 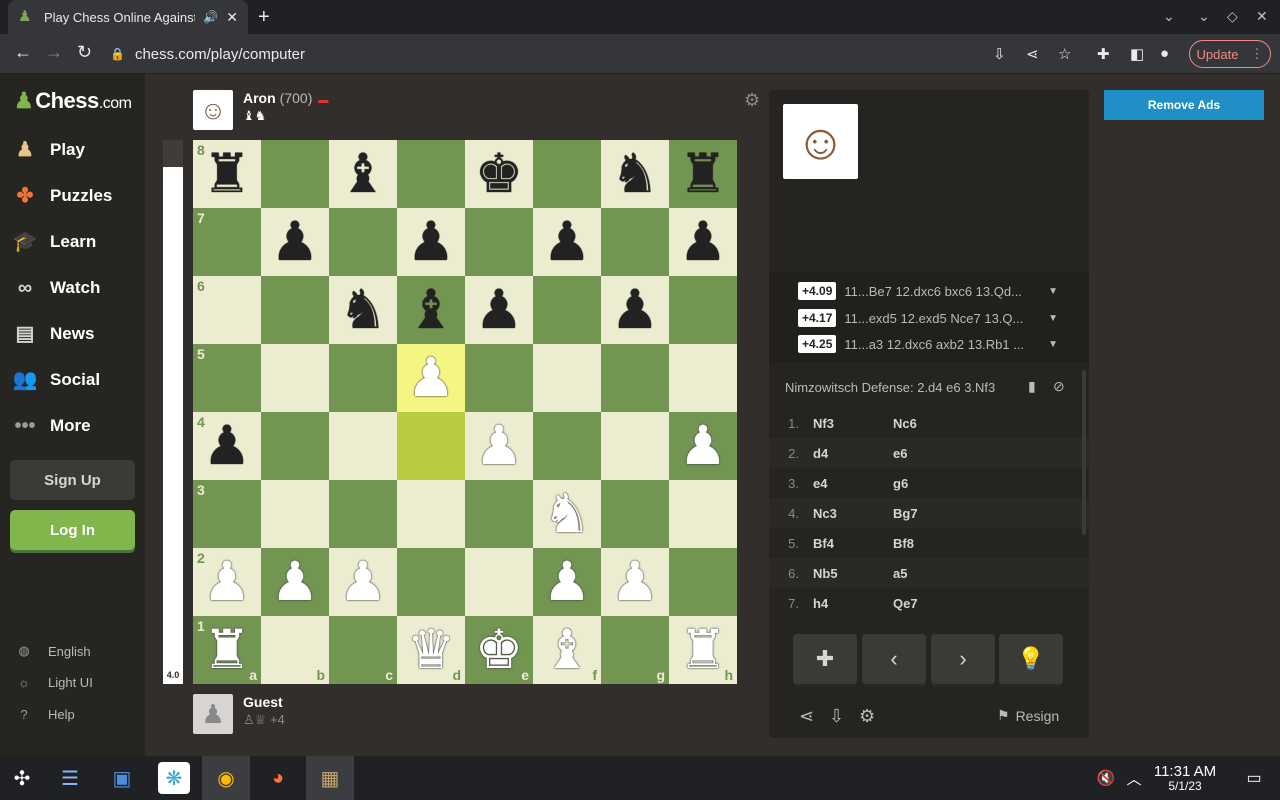 I want to click on square-a8: ♜ 8, so click(x=227, y=174).